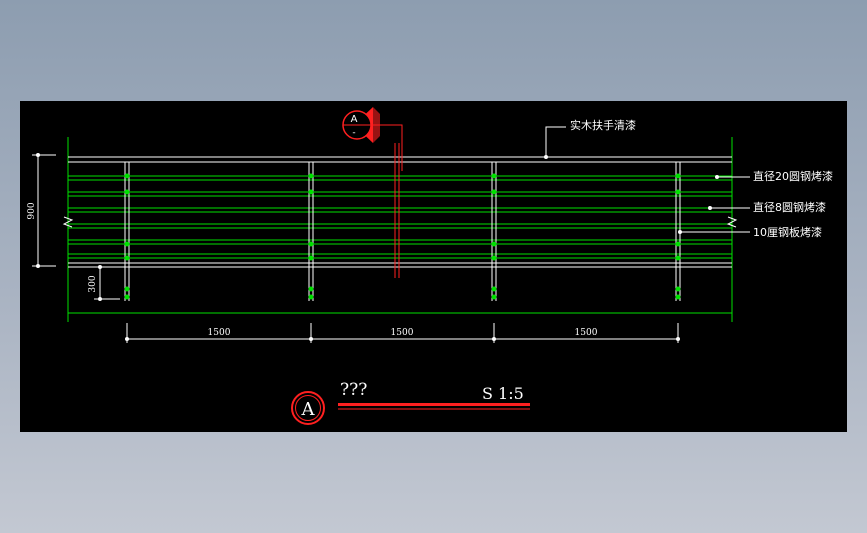 The height and width of the screenshot is (533, 867). I want to click on label-handrail: 实木扶手清漆, so click(603, 125).